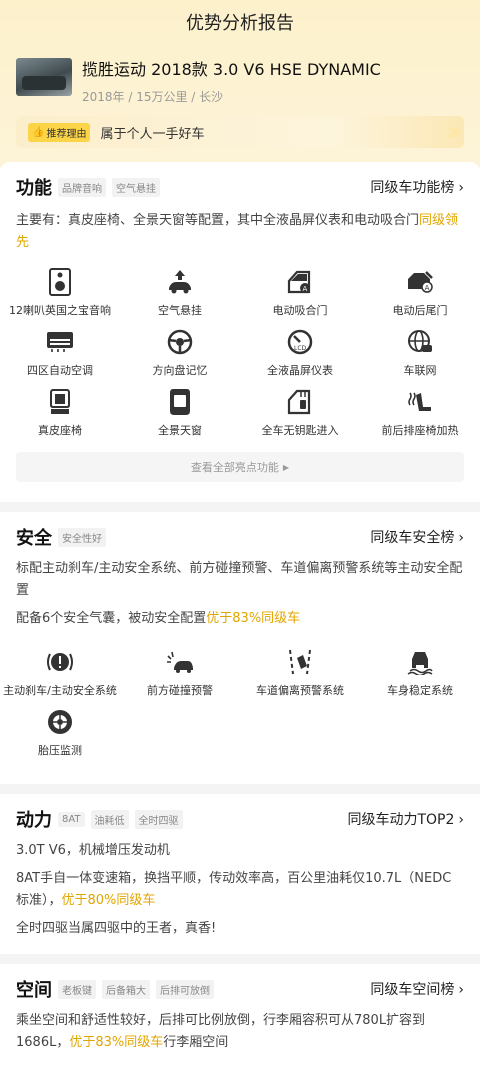 This screenshot has width=480, height=1065. I want to click on stability-control-icon, so click(420, 662).